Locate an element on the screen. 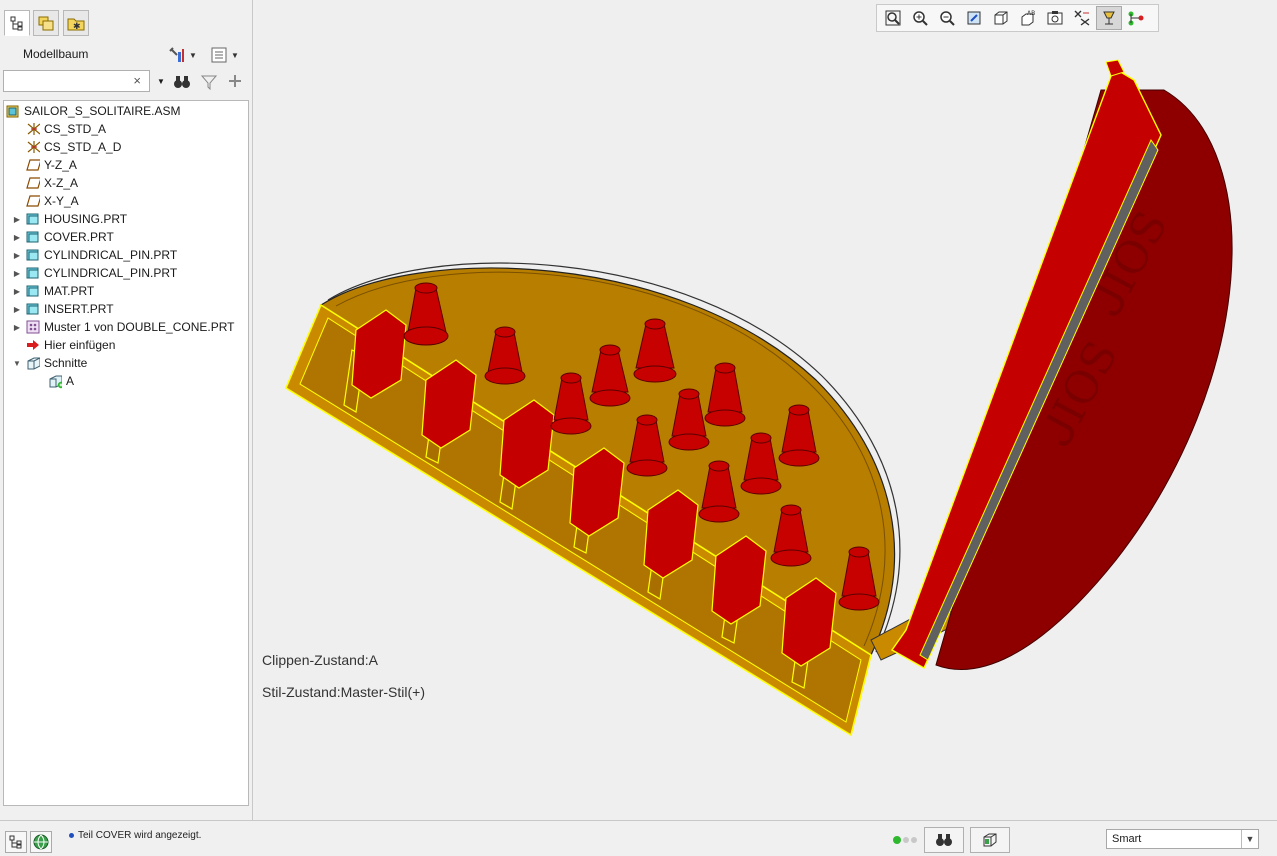 The height and width of the screenshot is (856, 1277). tree-item: CS_STD_A_D is located at coordinates (66, 147).